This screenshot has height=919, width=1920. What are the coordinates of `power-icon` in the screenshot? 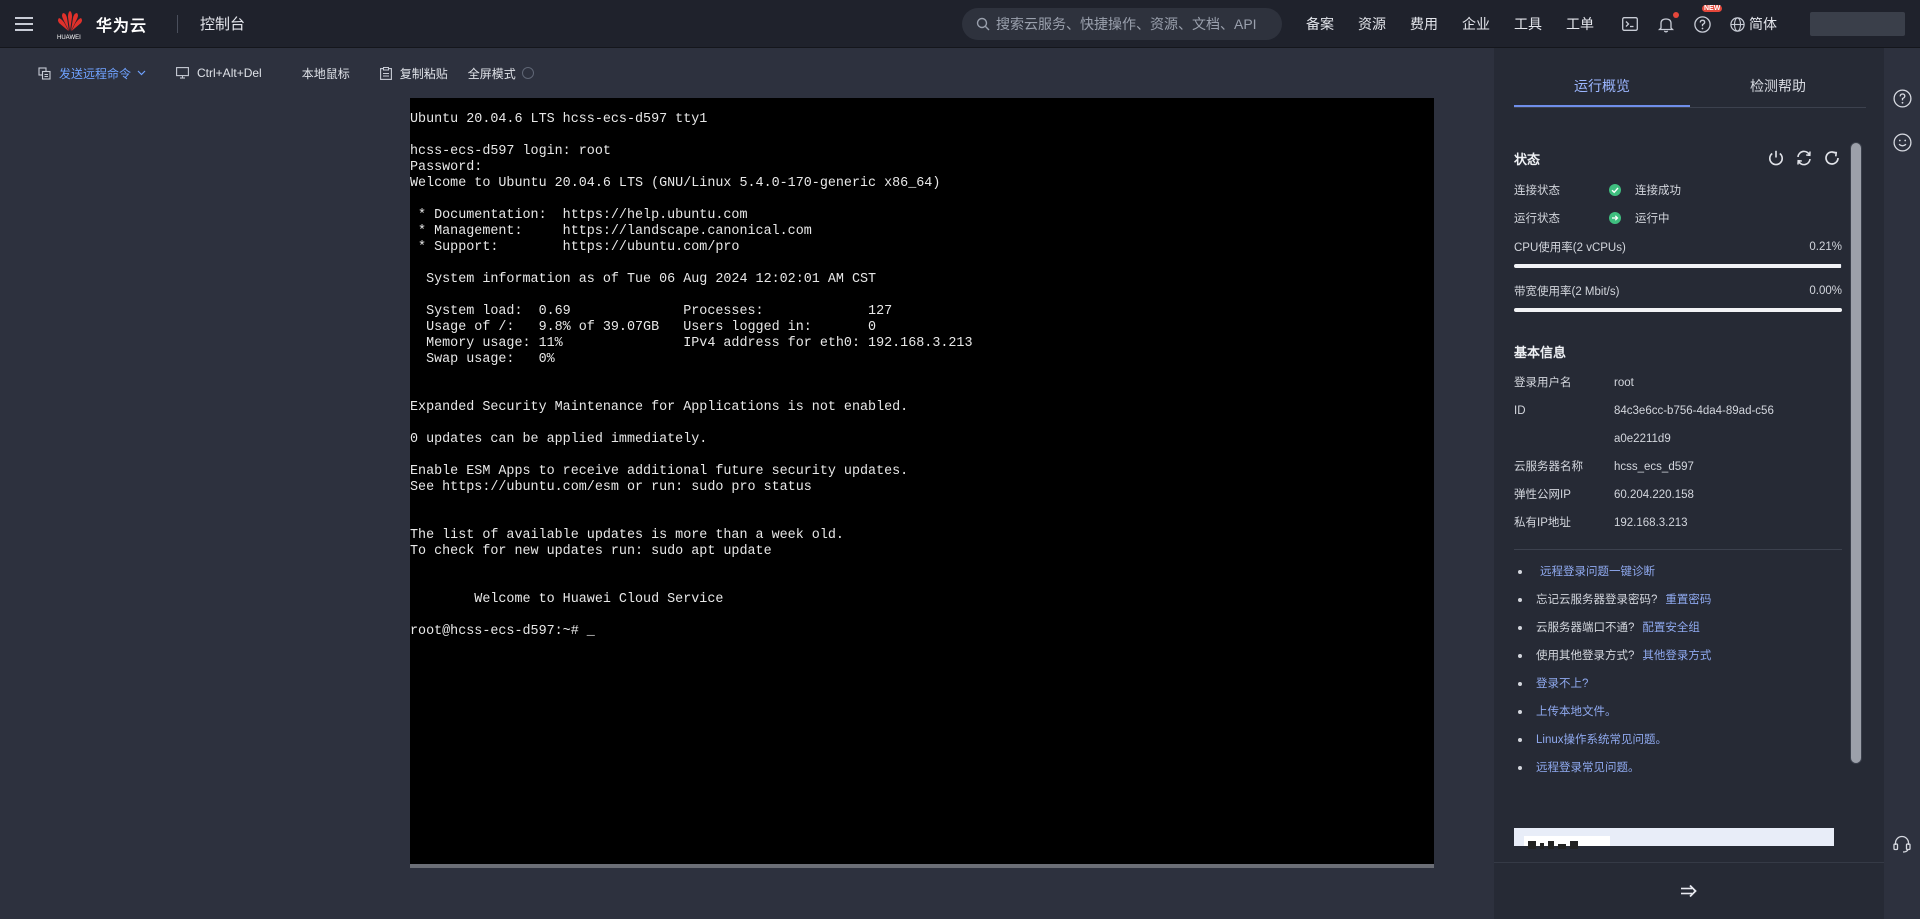 It's located at (1776, 158).